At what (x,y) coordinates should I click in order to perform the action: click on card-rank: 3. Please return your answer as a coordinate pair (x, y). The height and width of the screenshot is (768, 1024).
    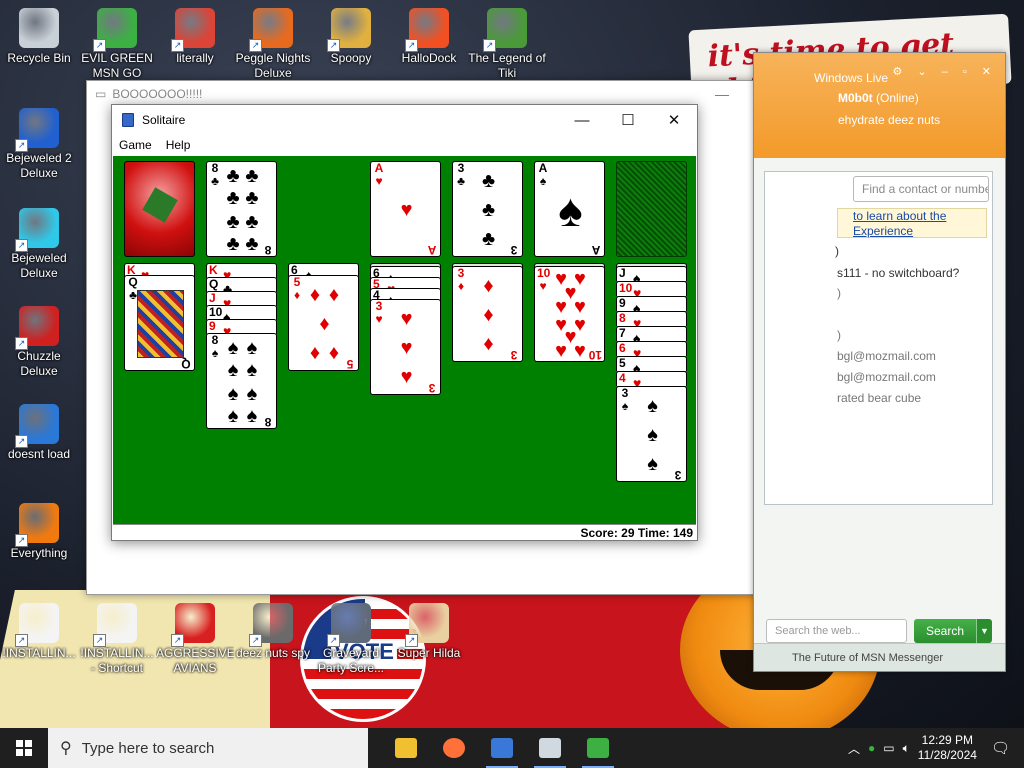
    Looking at the image, I should click on (678, 475).